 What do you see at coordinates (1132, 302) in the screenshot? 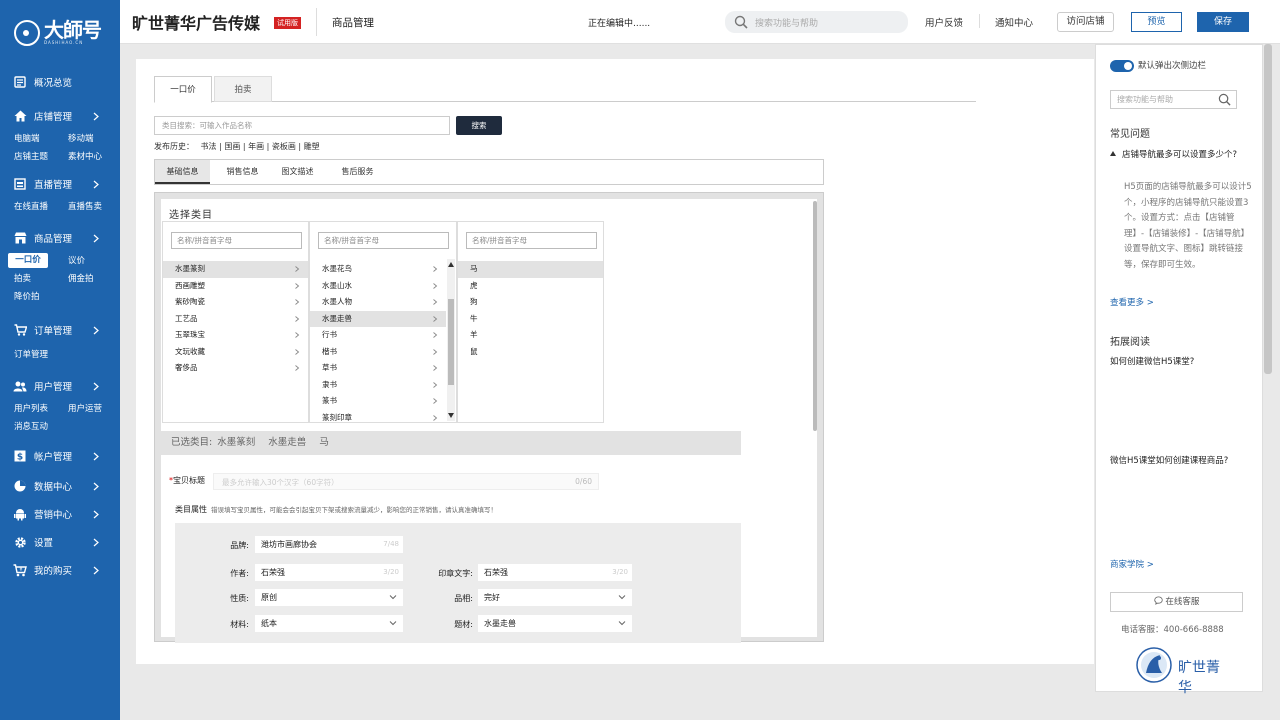
I see `more-faq-link: 查看更多 >` at bounding box center [1132, 302].